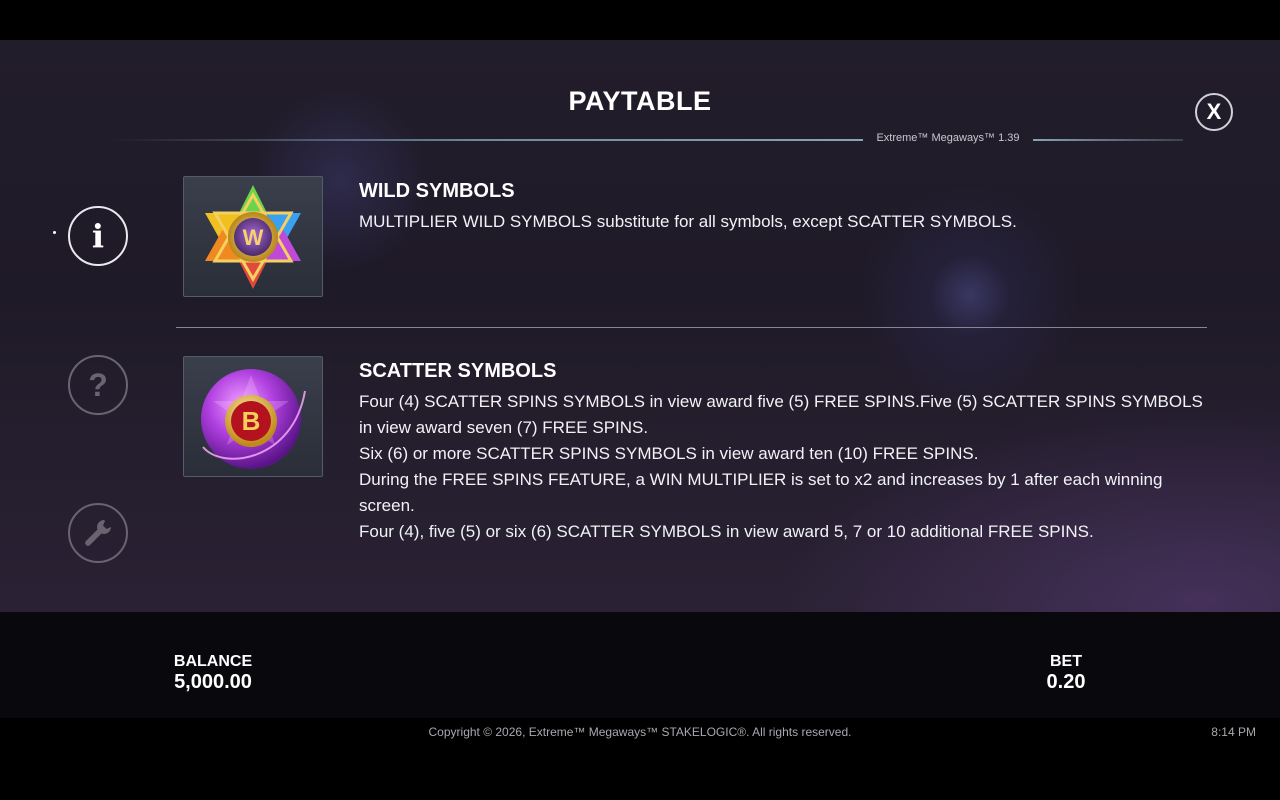 This screenshot has width=1280, height=800. I want to click on info-button: i, so click(98, 236).